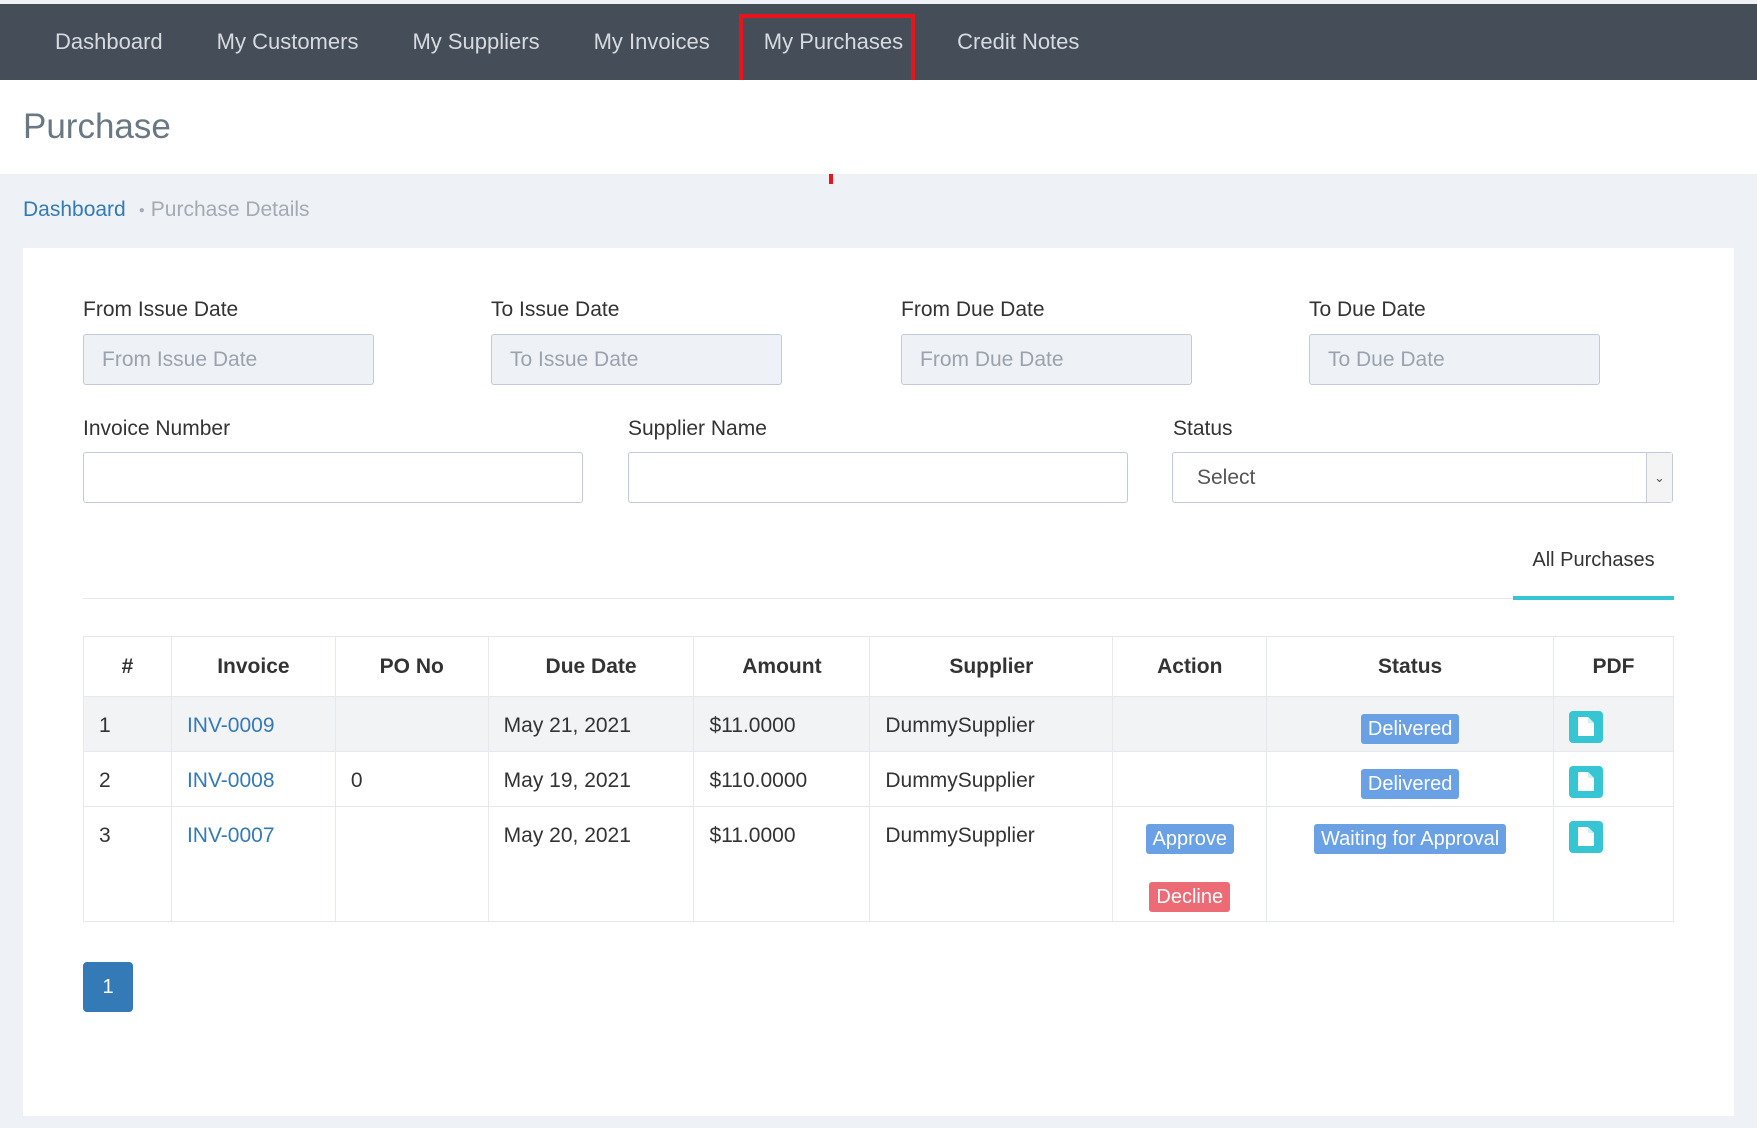  What do you see at coordinates (973, 309) in the screenshot?
I see `from-due-date-label: From Due Date` at bounding box center [973, 309].